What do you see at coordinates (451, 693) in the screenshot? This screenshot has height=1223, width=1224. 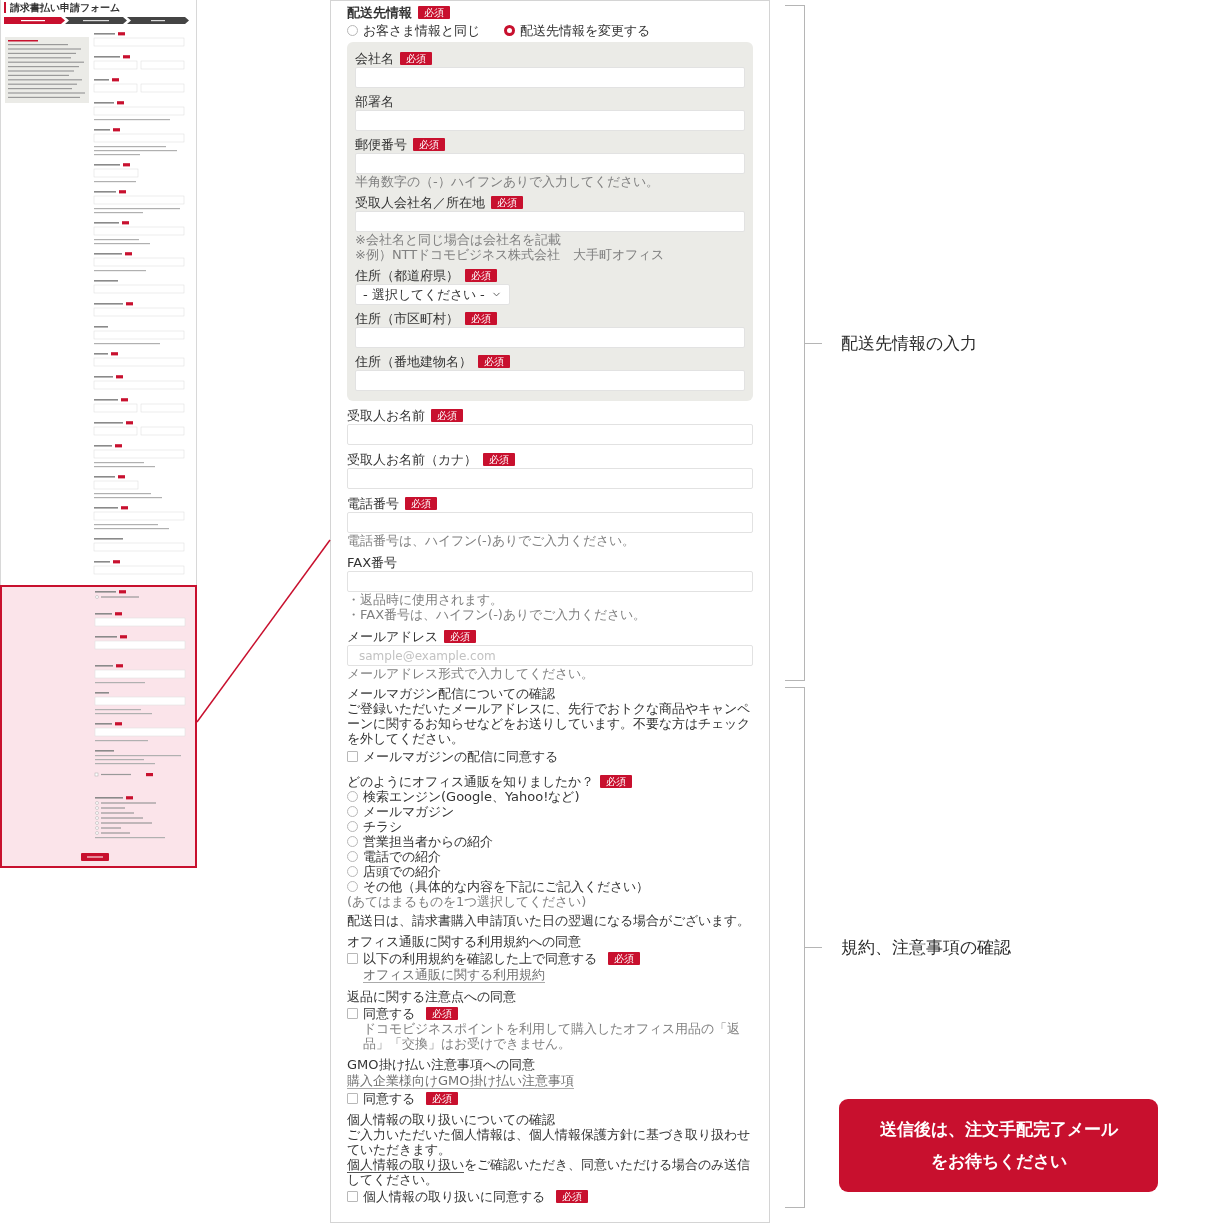 I see `section-title: メールマガジン配信についての確認` at bounding box center [451, 693].